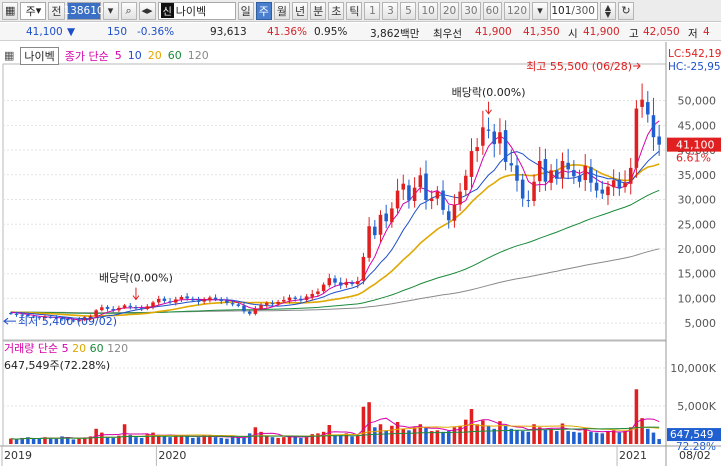  Describe the element at coordinates (697, 224) in the screenshot. I see `price-tick-label: 25,000` at that location.